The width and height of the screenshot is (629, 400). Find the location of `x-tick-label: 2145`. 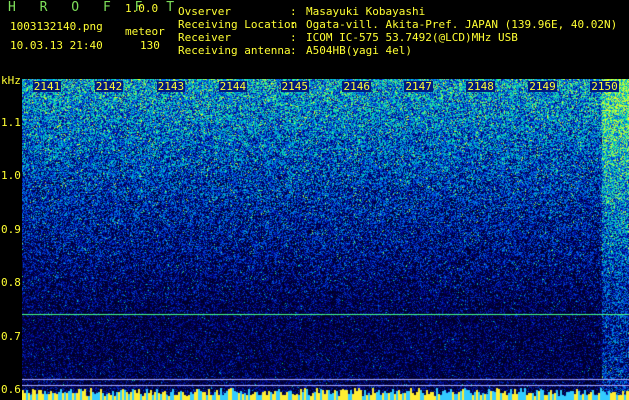

x-tick-label: 2145 is located at coordinates (295, 86).